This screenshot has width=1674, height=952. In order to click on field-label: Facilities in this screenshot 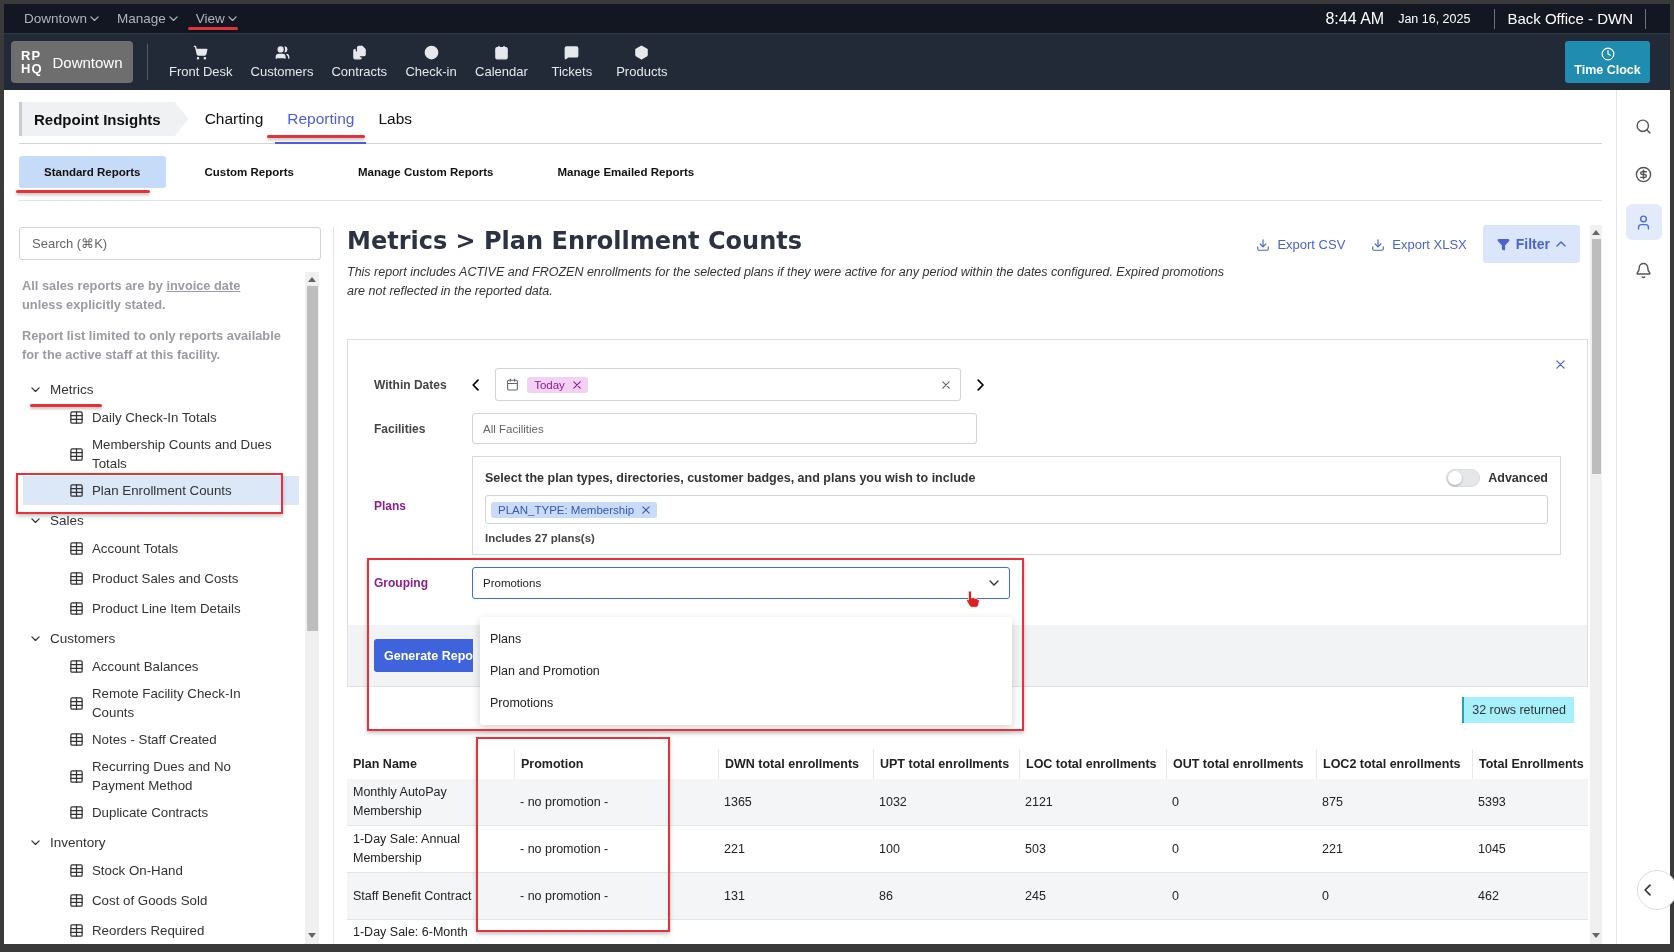, I will do `click(400, 428)`.